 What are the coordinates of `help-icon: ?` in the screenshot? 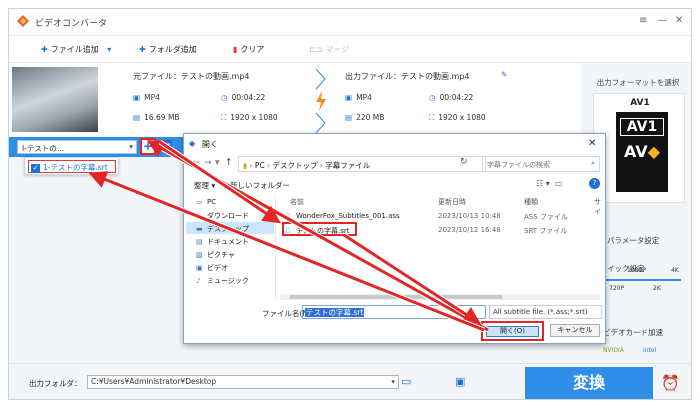 It's located at (594, 183).